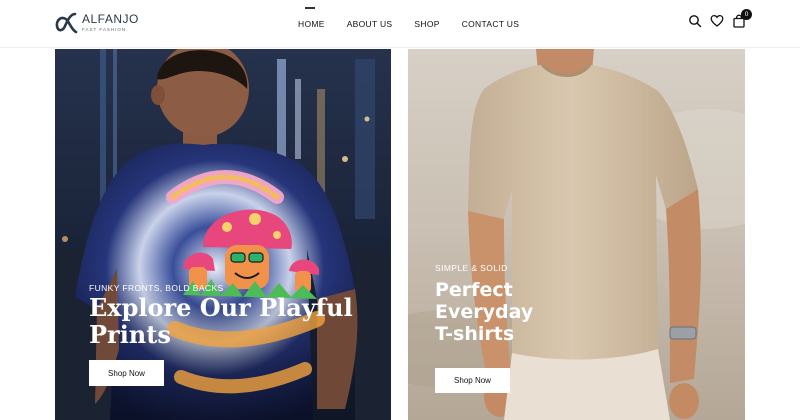 This screenshot has width=800, height=420. Describe the element at coordinates (130, 334) in the screenshot. I see `headline-line: Prints` at that location.